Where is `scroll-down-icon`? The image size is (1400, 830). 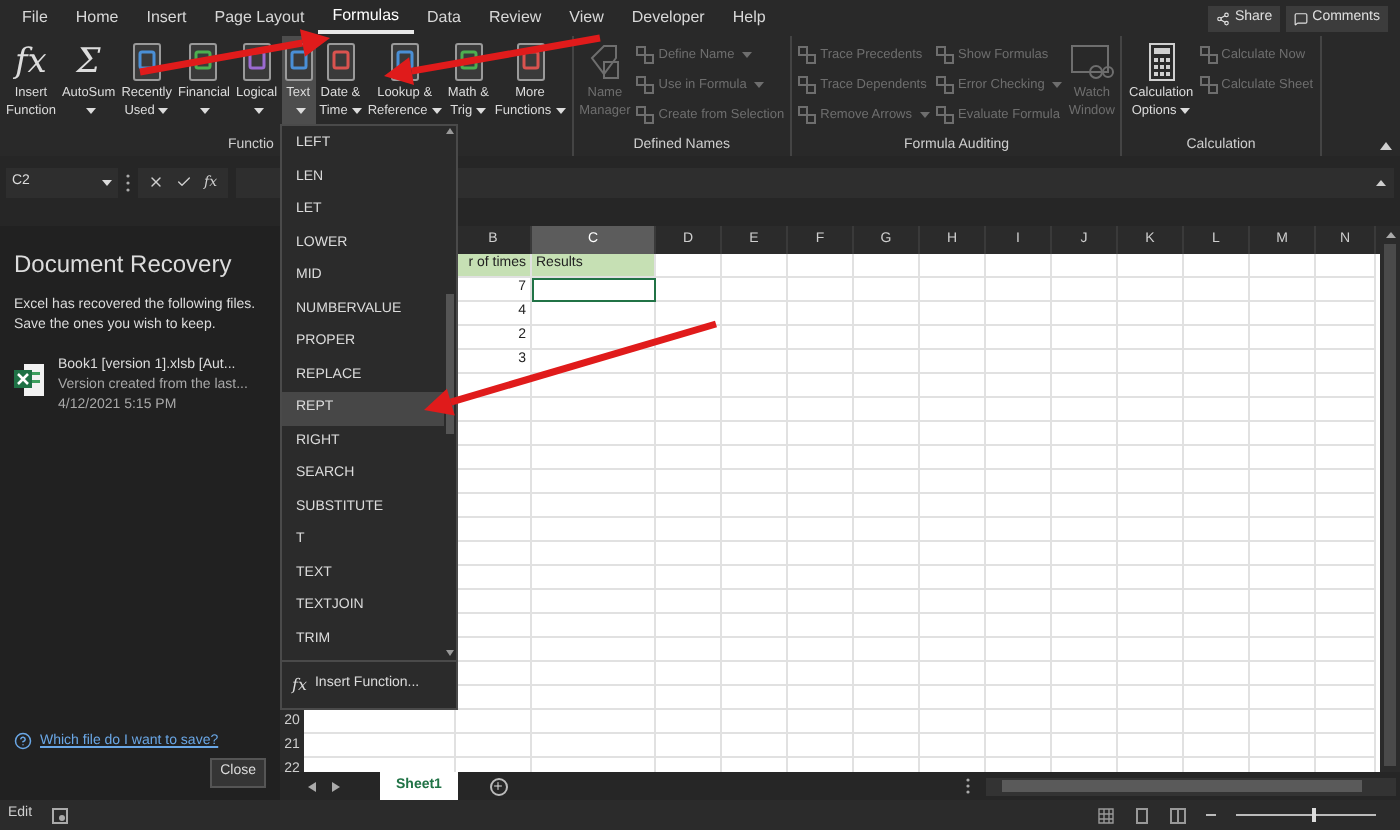
scroll-down-icon is located at coordinates (450, 653).